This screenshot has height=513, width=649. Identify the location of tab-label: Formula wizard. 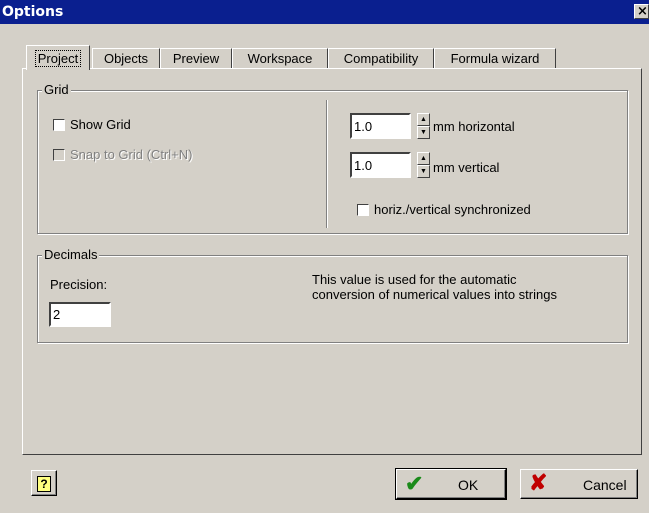
(495, 58).